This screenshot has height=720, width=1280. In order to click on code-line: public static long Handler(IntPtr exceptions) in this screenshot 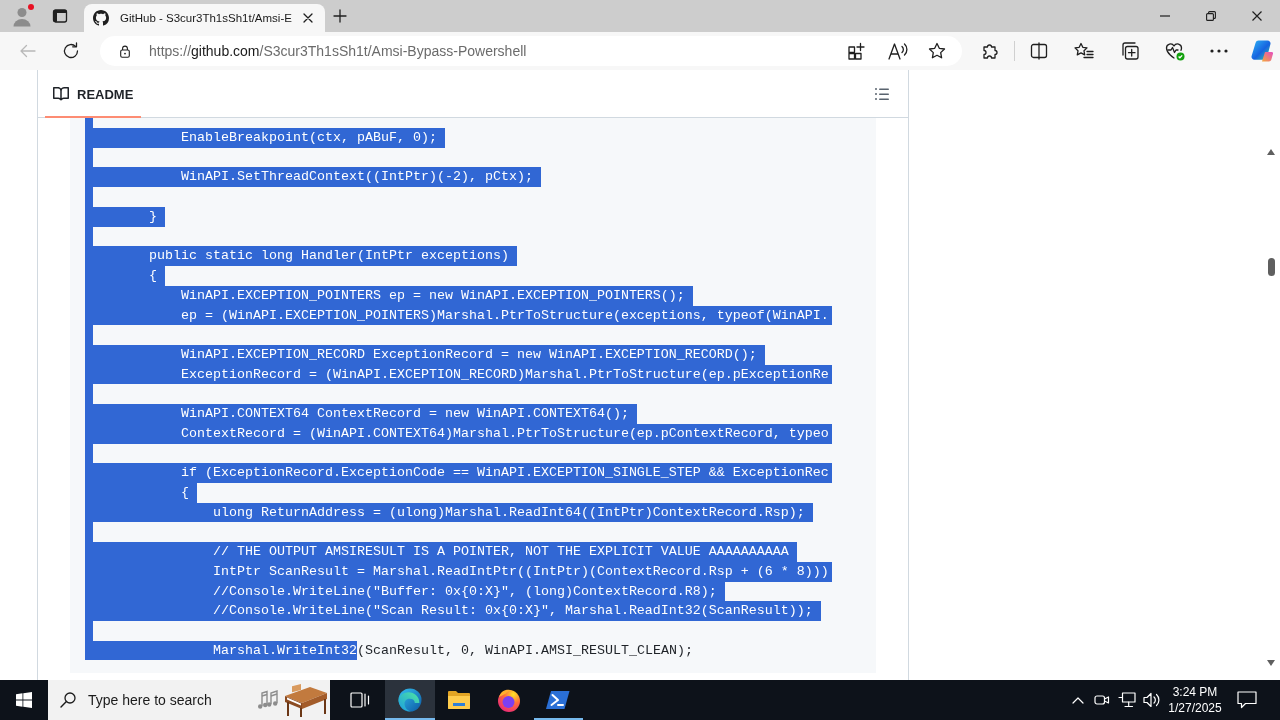, I will do `click(301, 256)`.